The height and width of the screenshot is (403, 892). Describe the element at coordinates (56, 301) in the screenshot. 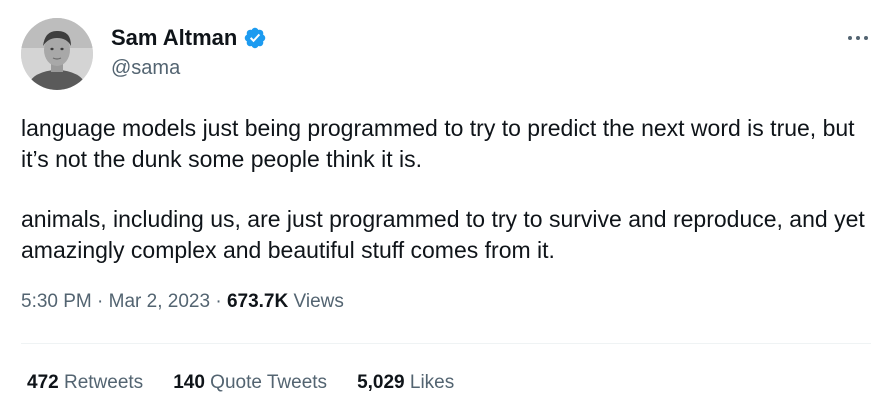

I see `tweet-time: 5:30 PM` at that location.